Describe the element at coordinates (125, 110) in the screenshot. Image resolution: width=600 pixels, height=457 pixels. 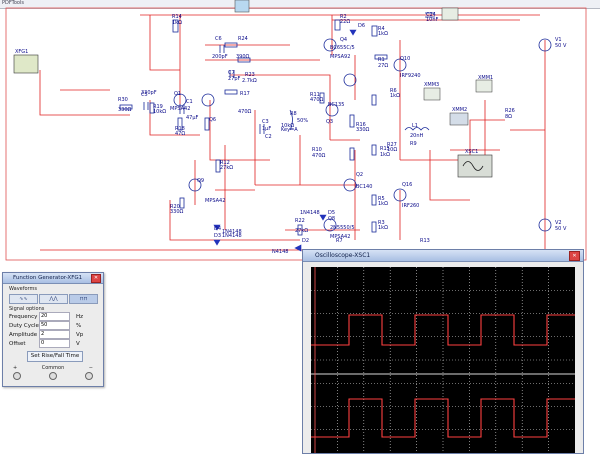
I see `label-r30v: 330Ω` at that location.